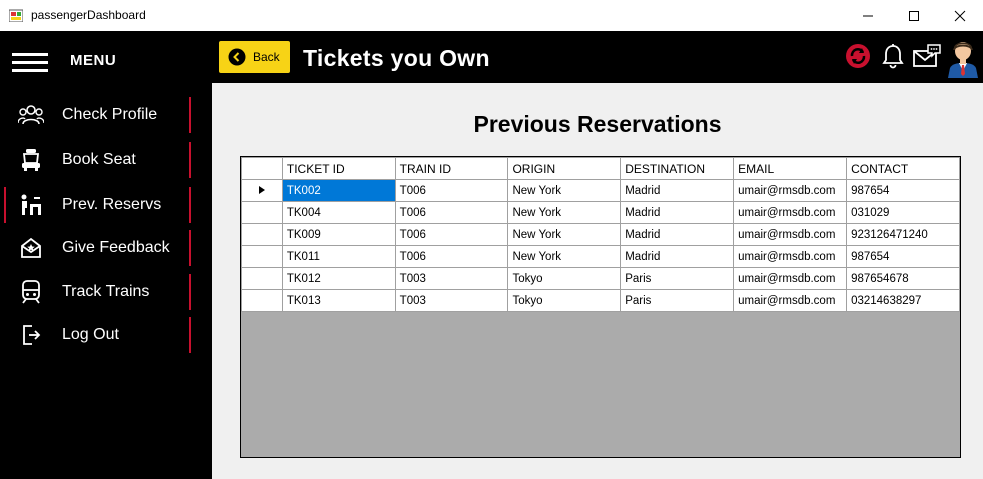 This screenshot has width=983, height=479. I want to click on mail-icon, so click(927, 55).